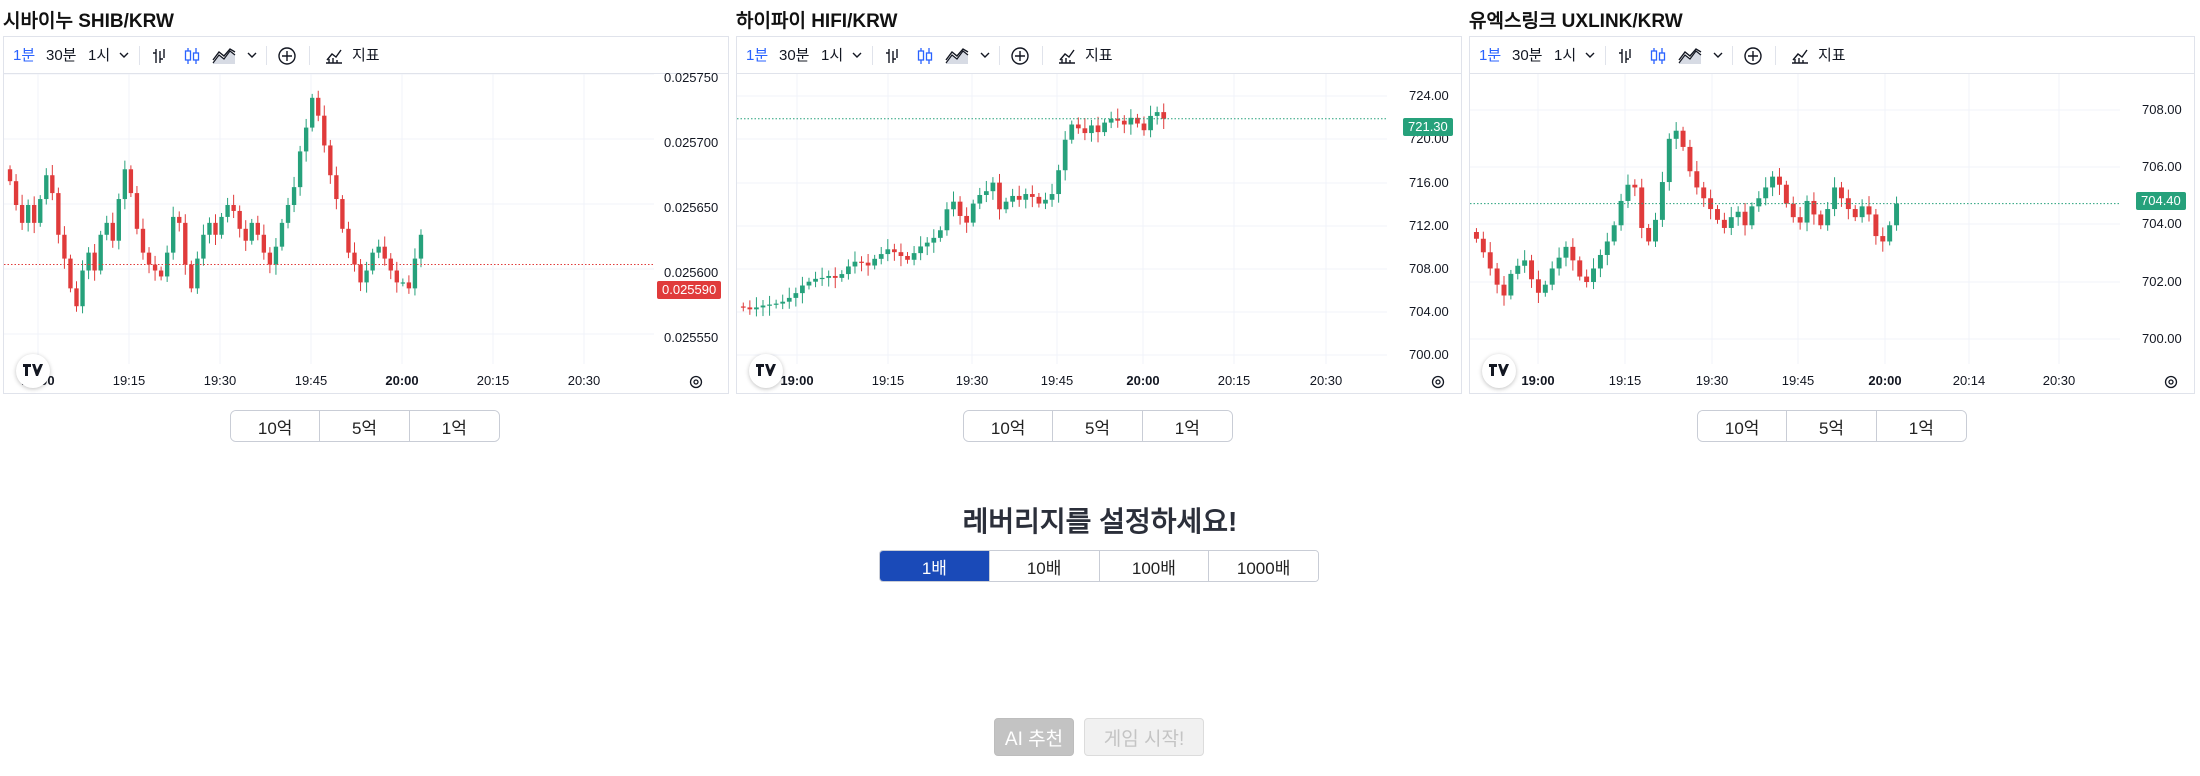 The height and width of the screenshot is (776, 2200). Describe the element at coordinates (1100, 521) in the screenshot. I see `leverage-heading: 레버리지를 설정하세요!` at that location.